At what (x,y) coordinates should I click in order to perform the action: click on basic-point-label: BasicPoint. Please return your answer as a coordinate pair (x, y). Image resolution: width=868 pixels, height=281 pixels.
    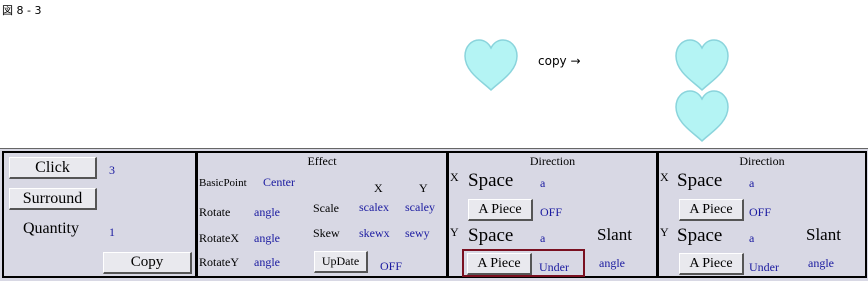
    Looking at the image, I should click on (223, 183).